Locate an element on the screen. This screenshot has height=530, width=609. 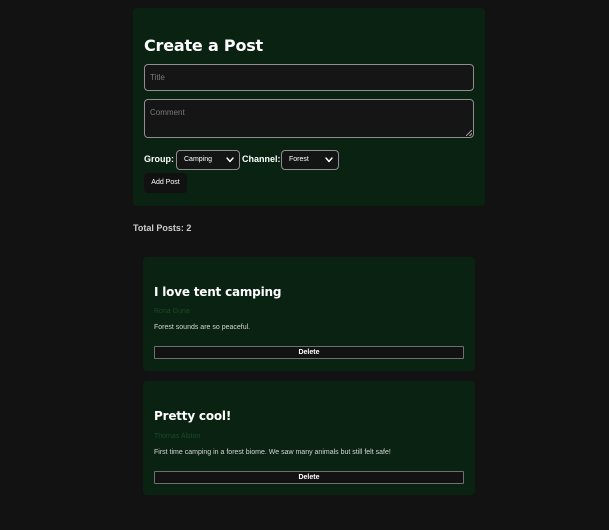
resize-grip-icon is located at coordinates (469, 133).